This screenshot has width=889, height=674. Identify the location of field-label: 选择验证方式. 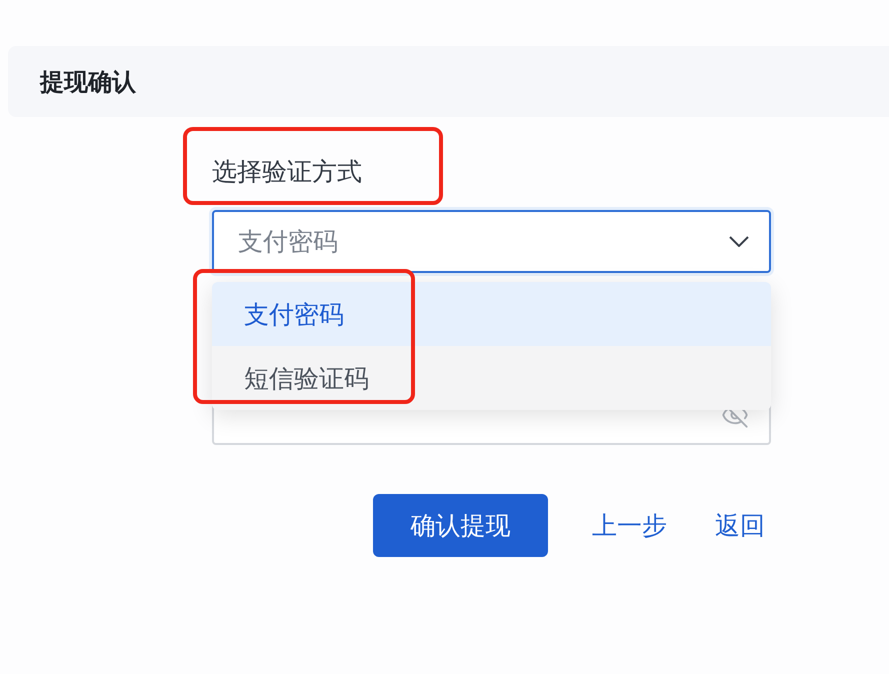
(287, 172).